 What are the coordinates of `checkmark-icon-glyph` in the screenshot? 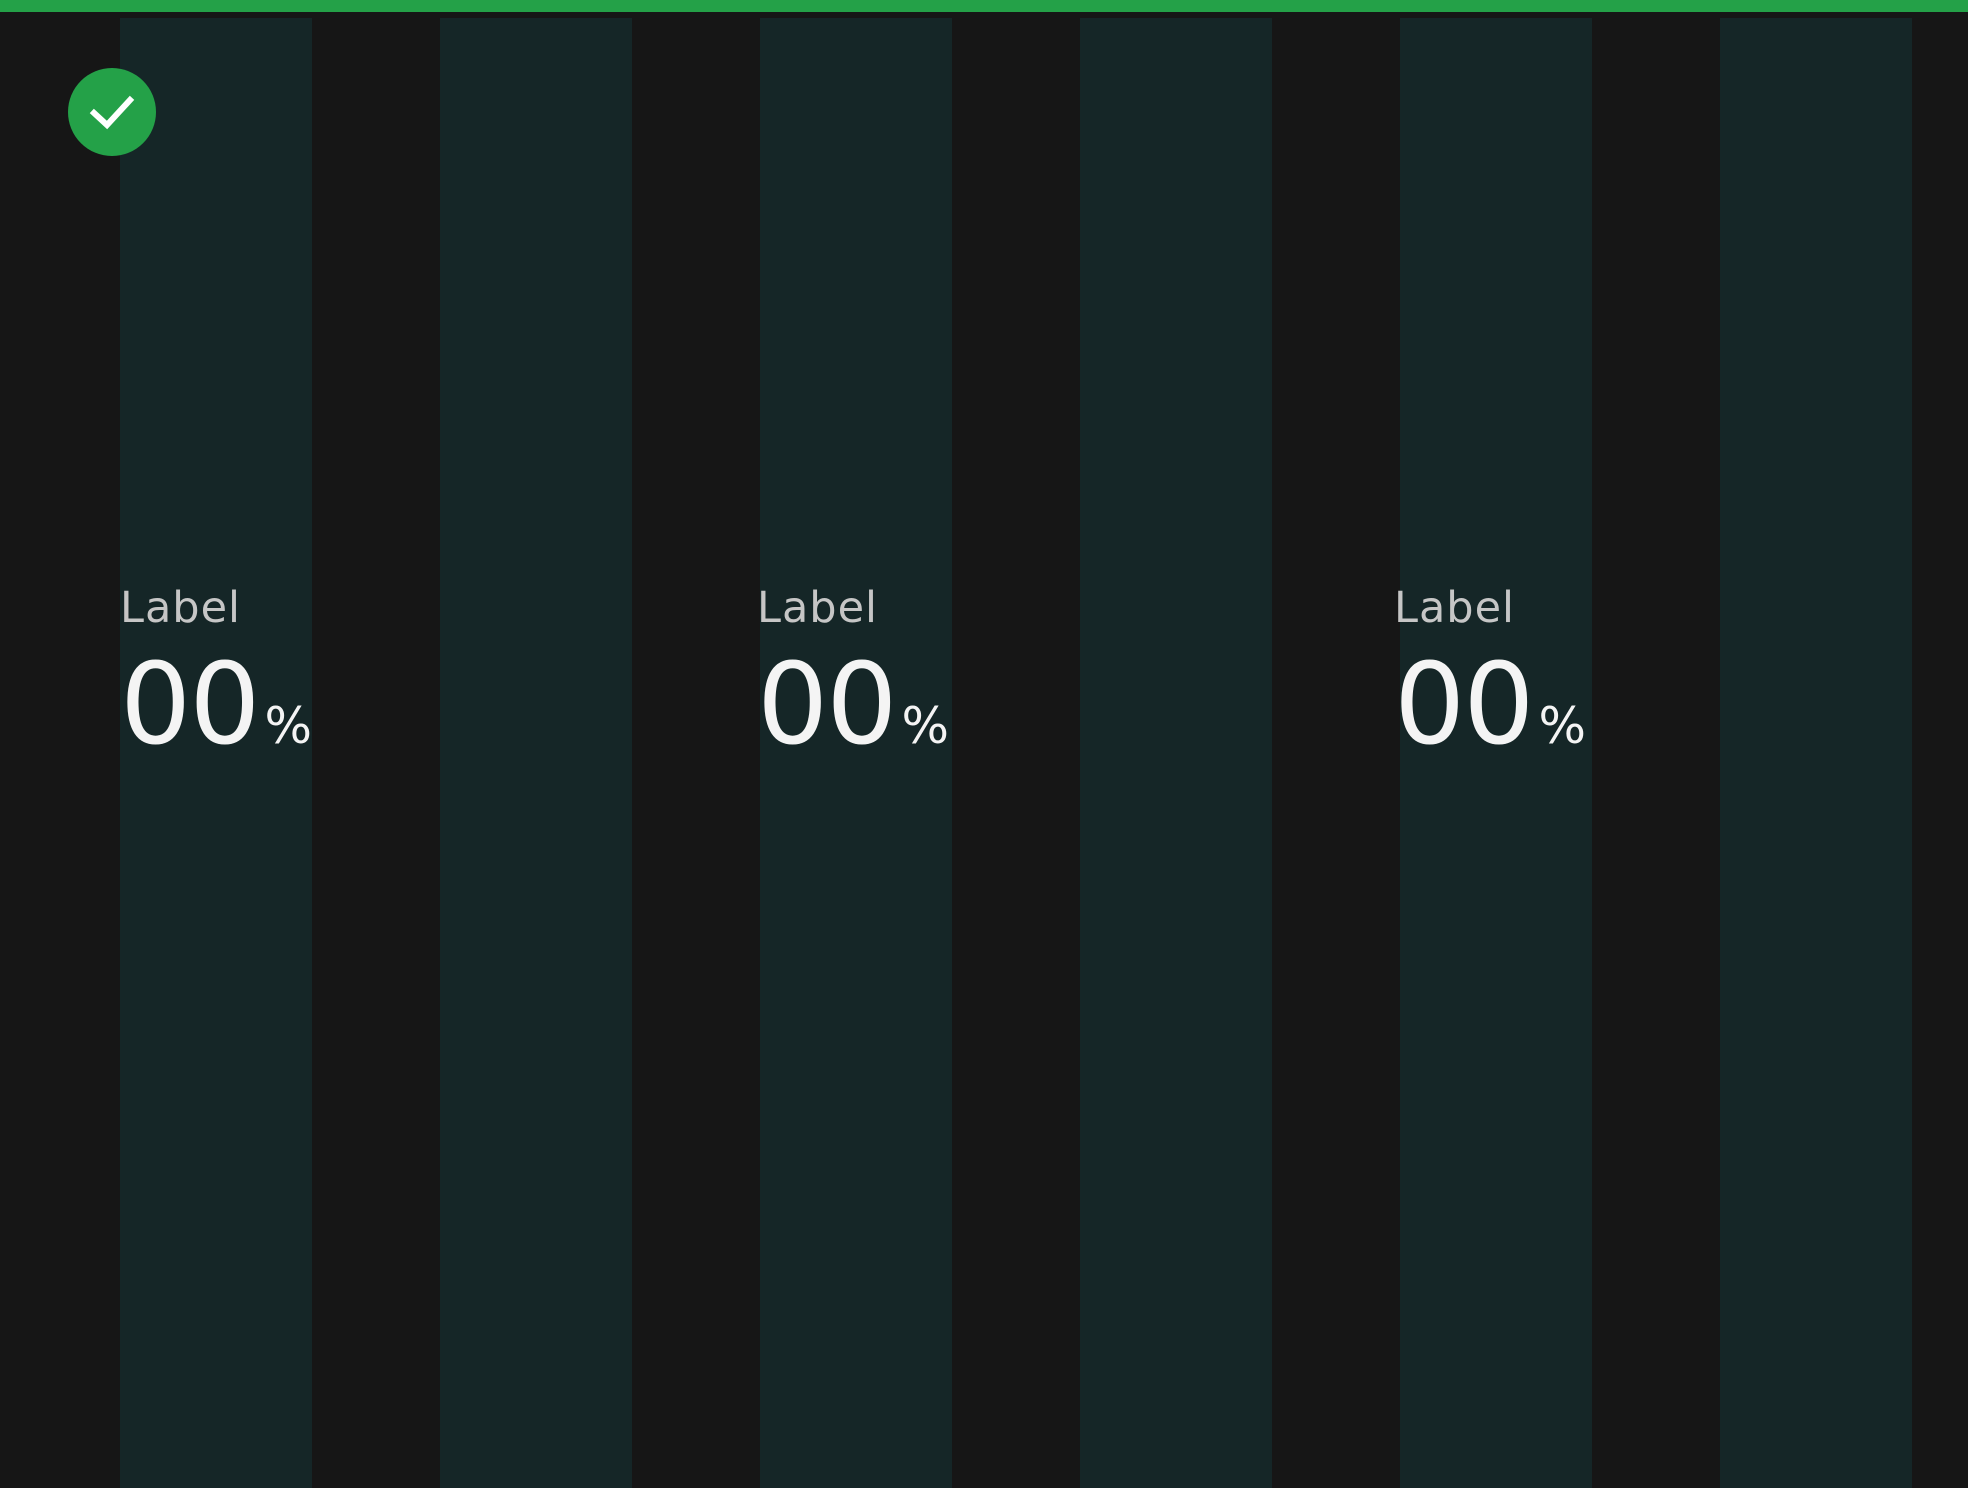 It's located at (112, 112).